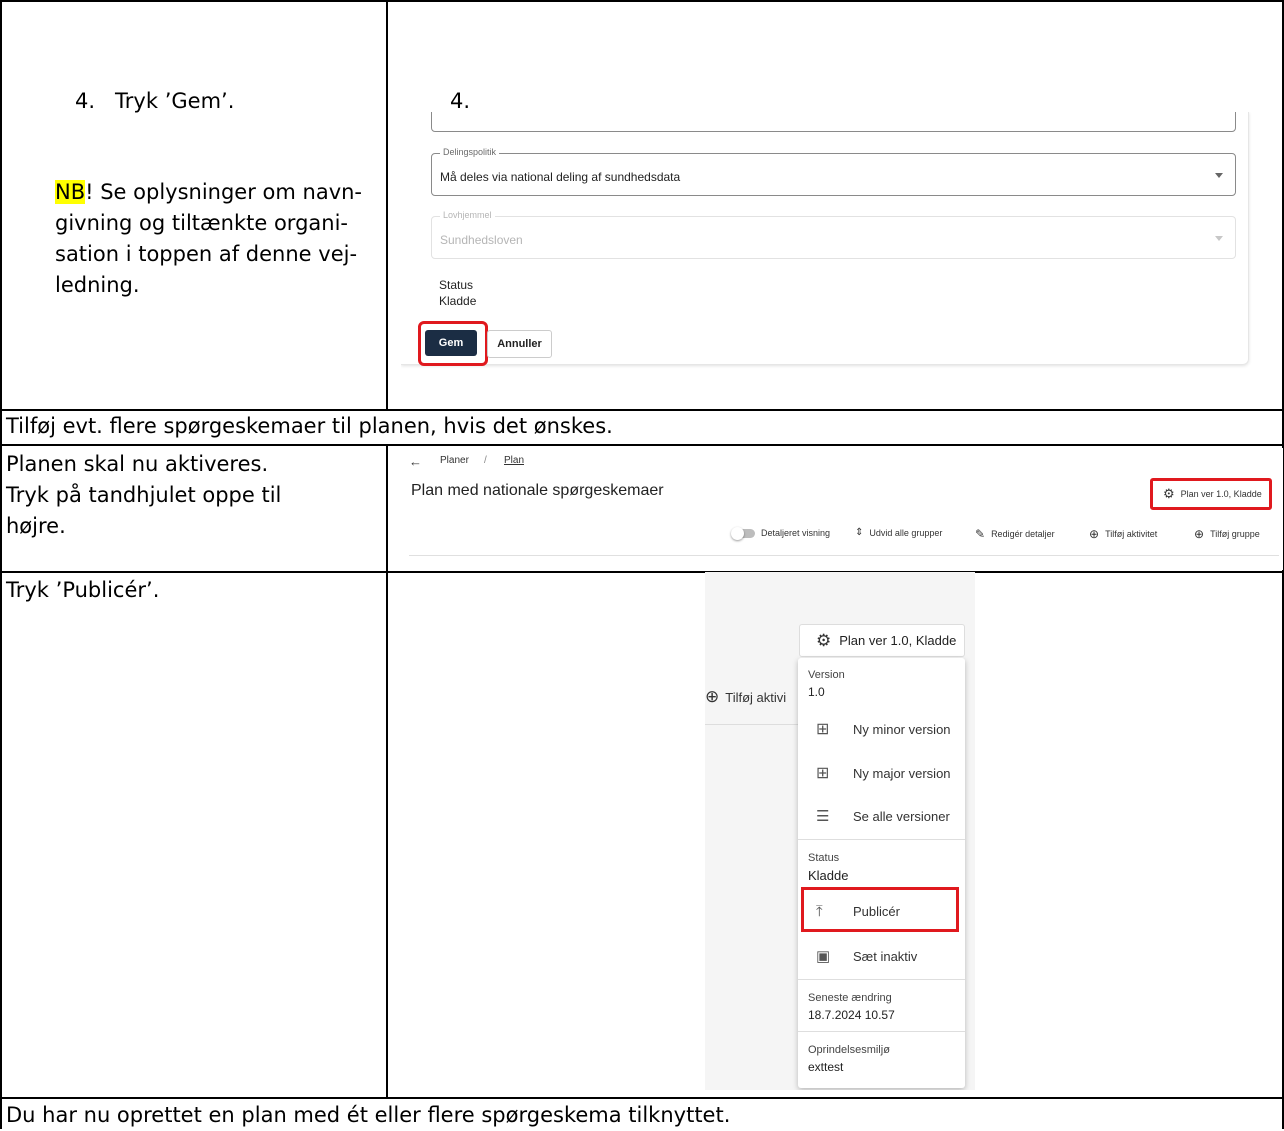 This screenshot has width=1284, height=1131. I want to click on nb-line-3: sation i toppen af denne vej-, so click(206, 254).